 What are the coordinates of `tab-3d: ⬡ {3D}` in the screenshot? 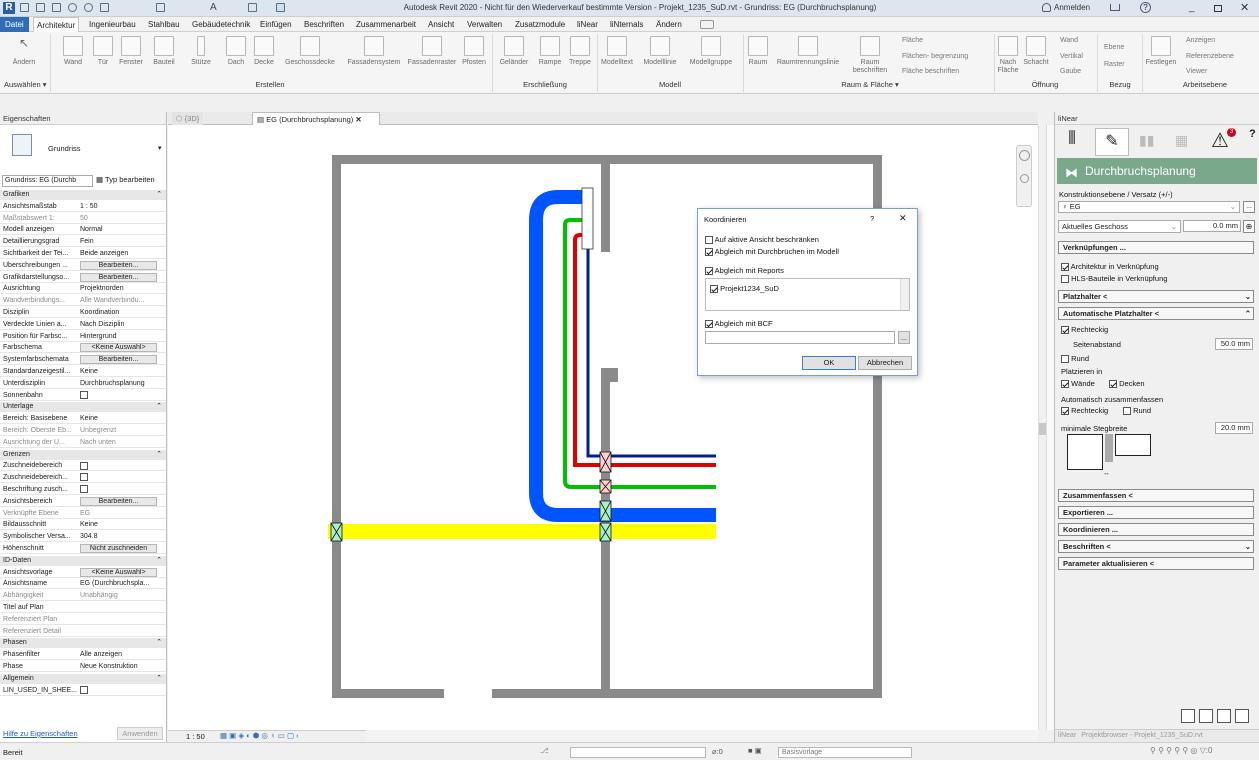 It's located at (188, 118).